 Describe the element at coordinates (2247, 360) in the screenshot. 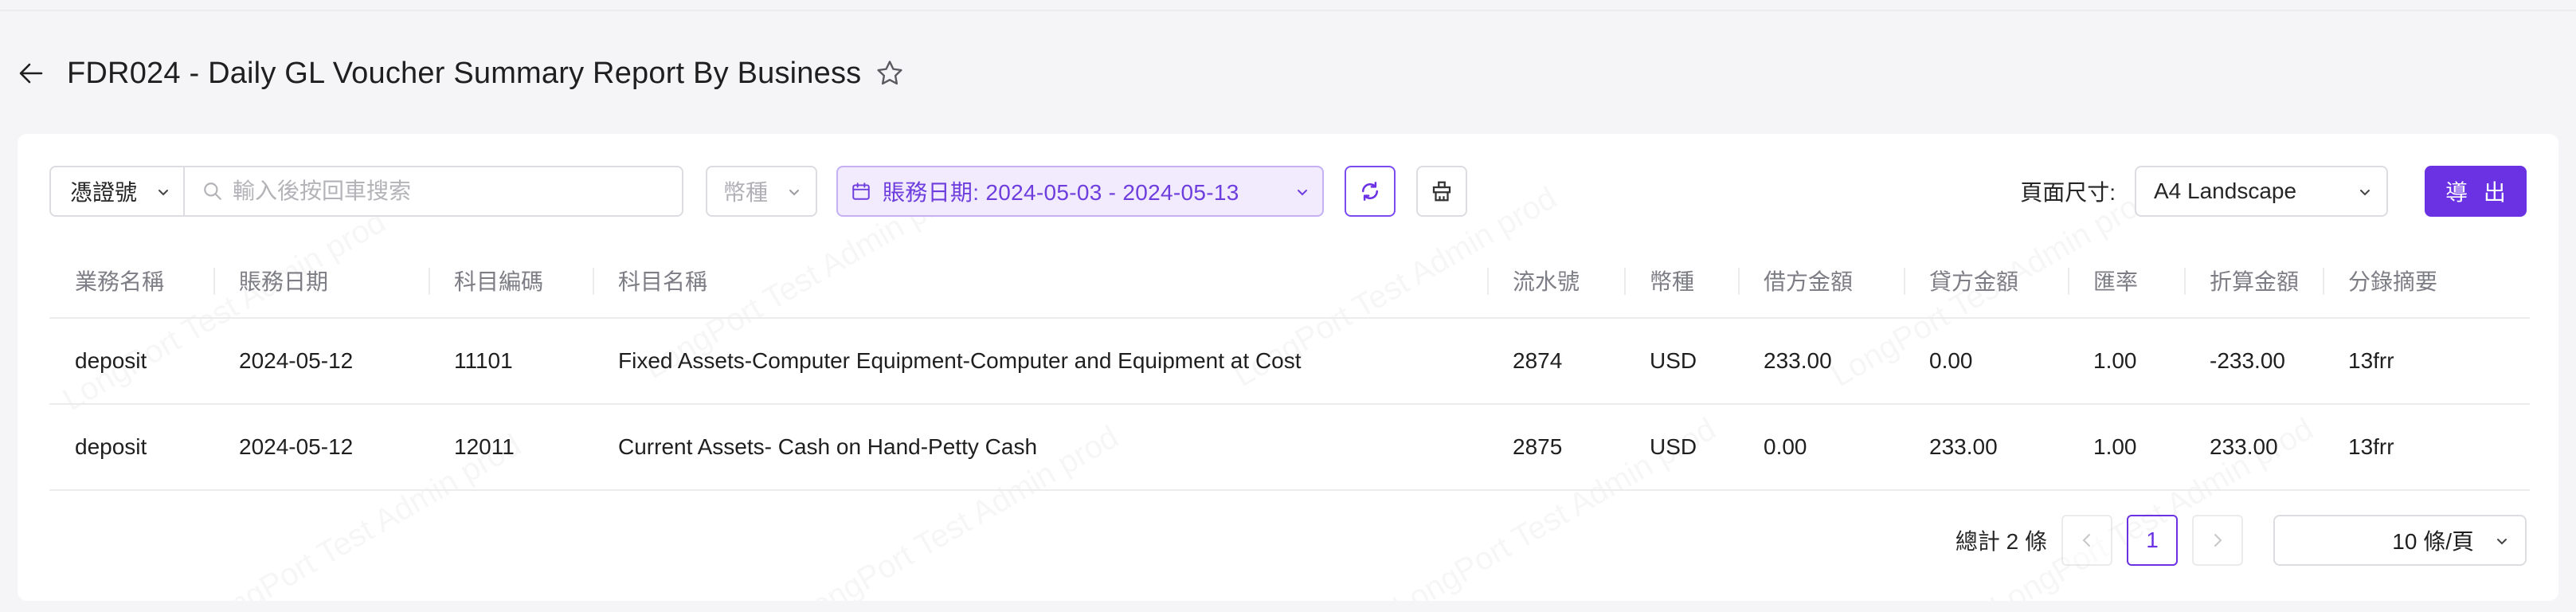

I see `table-cell: -233.00` at that location.